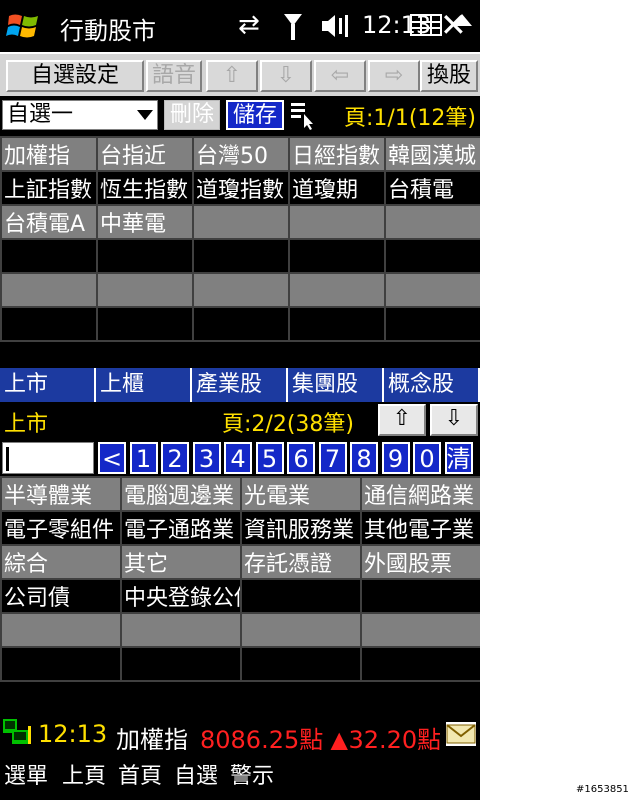 This screenshot has height=800, width=640. I want to click on keypad-digit-button: 6, so click(301, 458).